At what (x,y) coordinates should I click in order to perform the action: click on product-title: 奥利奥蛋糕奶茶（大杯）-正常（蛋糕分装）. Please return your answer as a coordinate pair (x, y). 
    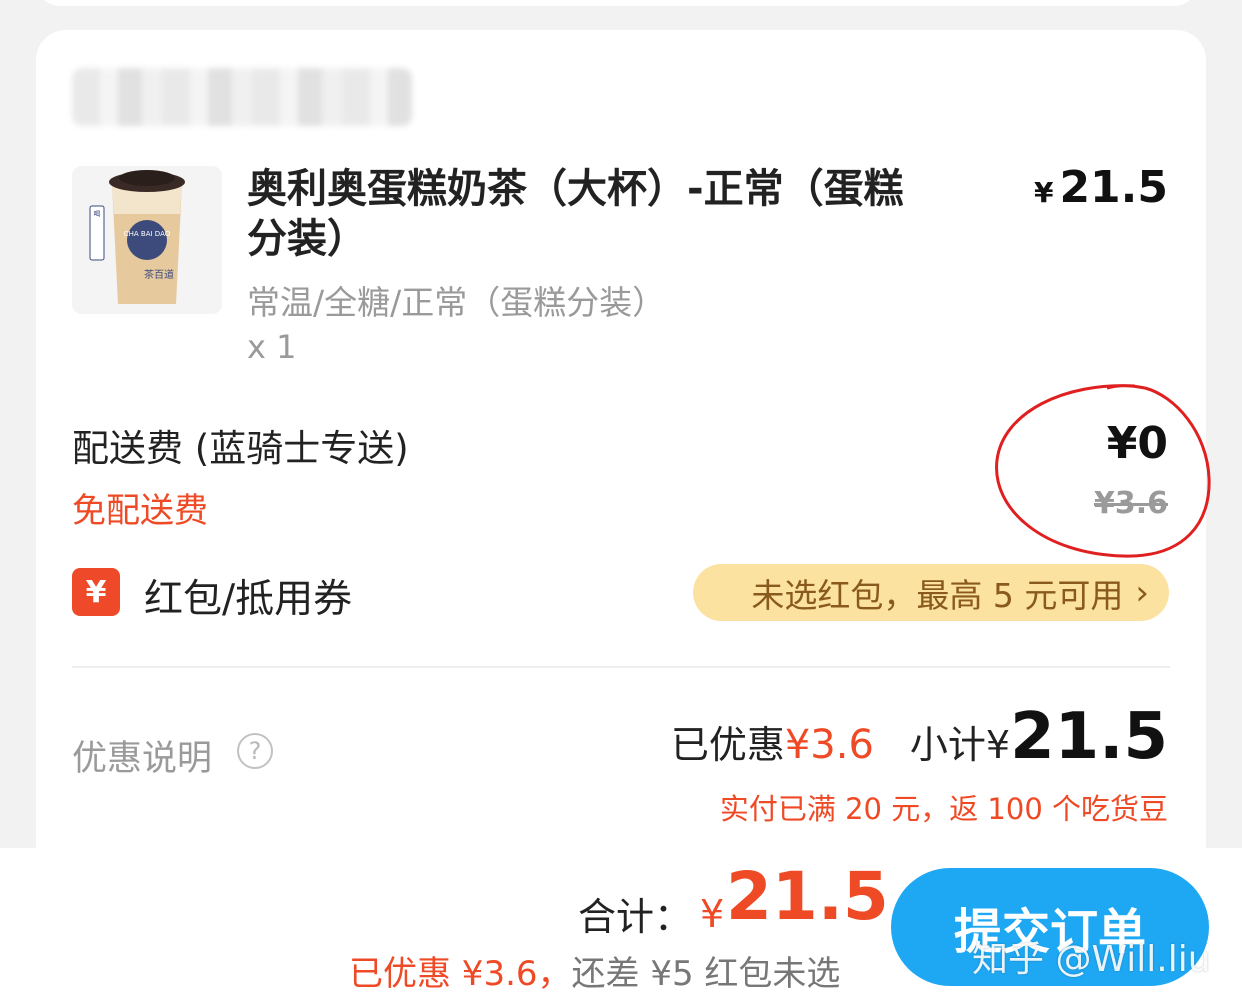
    Looking at the image, I should click on (575, 214).